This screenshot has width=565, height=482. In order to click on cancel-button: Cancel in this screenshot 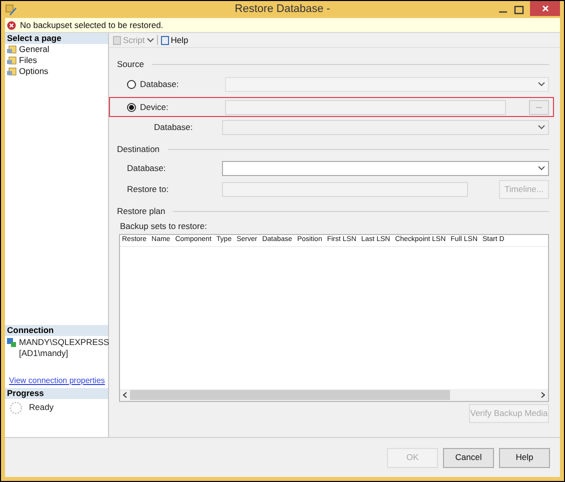, I will do `click(468, 458)`.